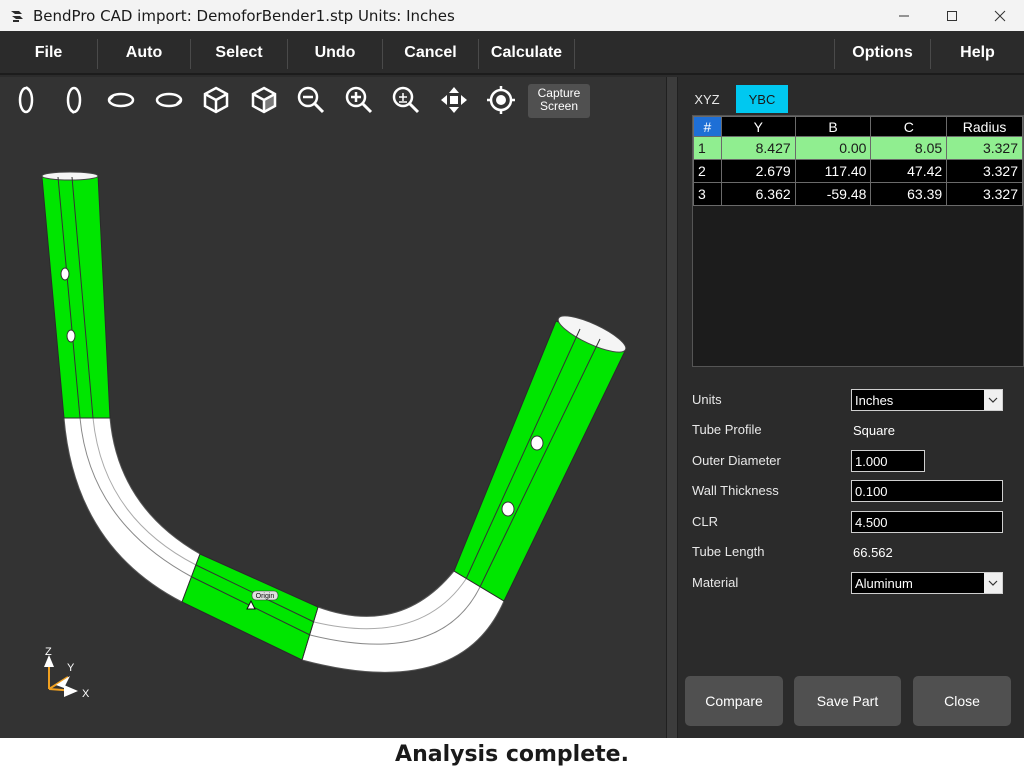 The height and width of the screenshot is (771, 1024). Describe the element at coordinates (888, 461) in the screenshot. I see `outer-diameter-input: 1.000` at that location.